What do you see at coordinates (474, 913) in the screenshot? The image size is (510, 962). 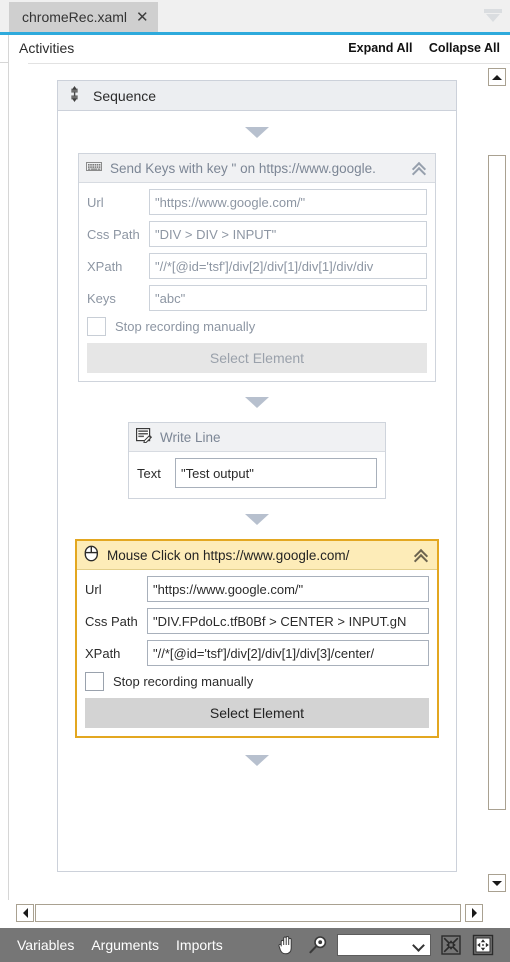 I see `scroll-right-icon` at bounding box center [474, 913].